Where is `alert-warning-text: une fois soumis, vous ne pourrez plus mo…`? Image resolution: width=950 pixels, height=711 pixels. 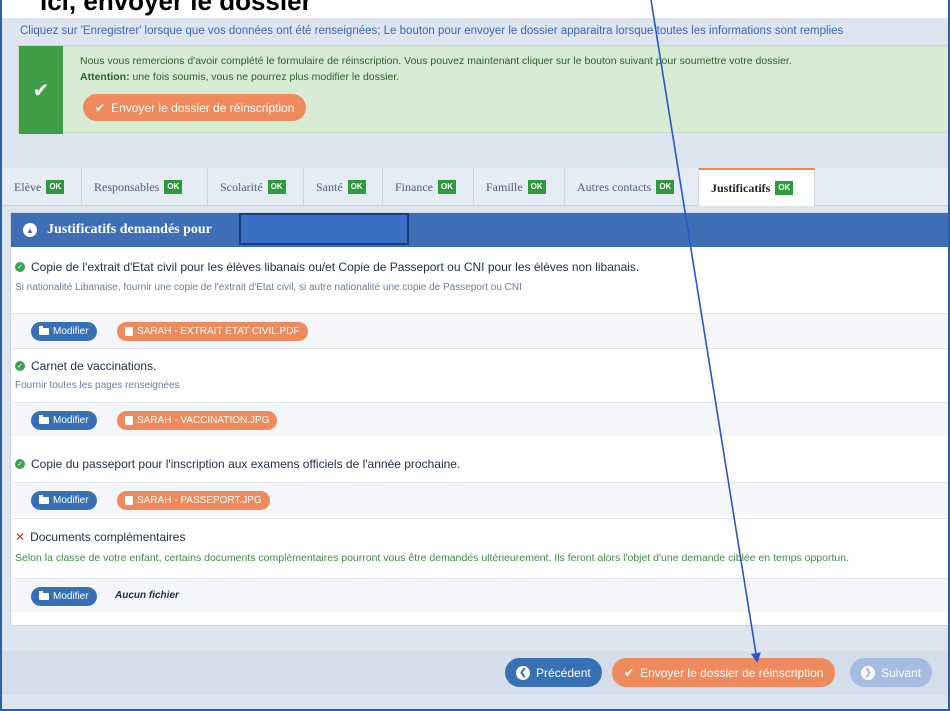
alert-warning-text: une fois soumis, vous ne pourrez plus mo… is located at coordinates (264, 77).